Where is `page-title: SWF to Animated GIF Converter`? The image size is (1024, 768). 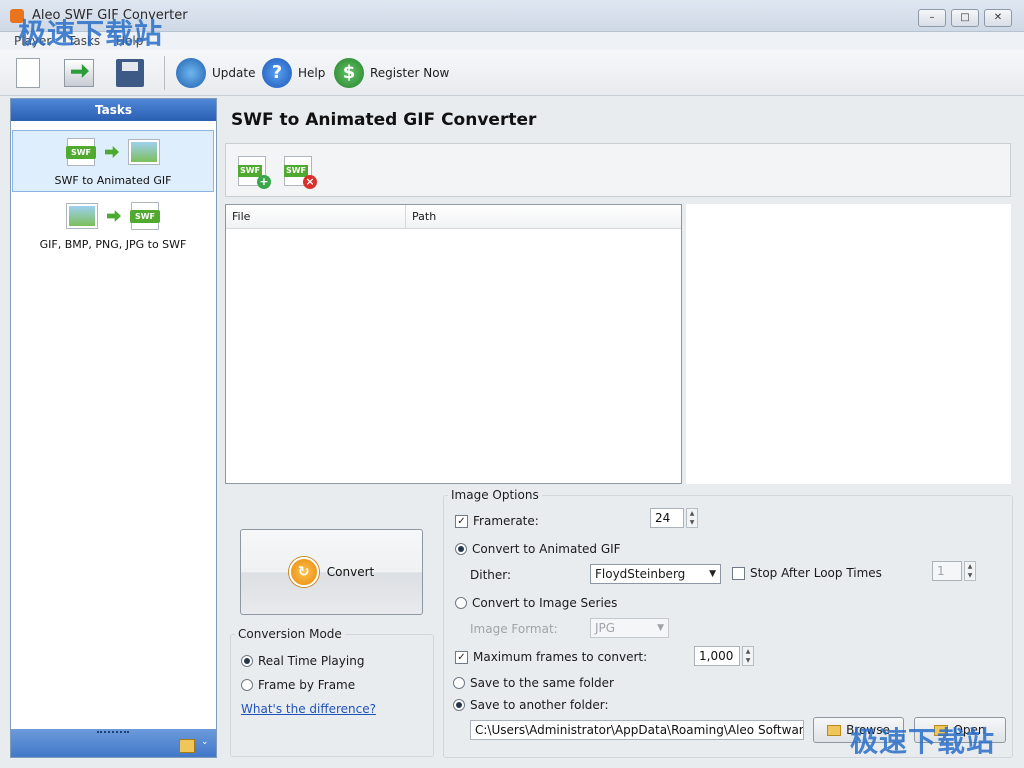
page-title: SWF to Animated GIF Converter is located at coordinates (384, 120).